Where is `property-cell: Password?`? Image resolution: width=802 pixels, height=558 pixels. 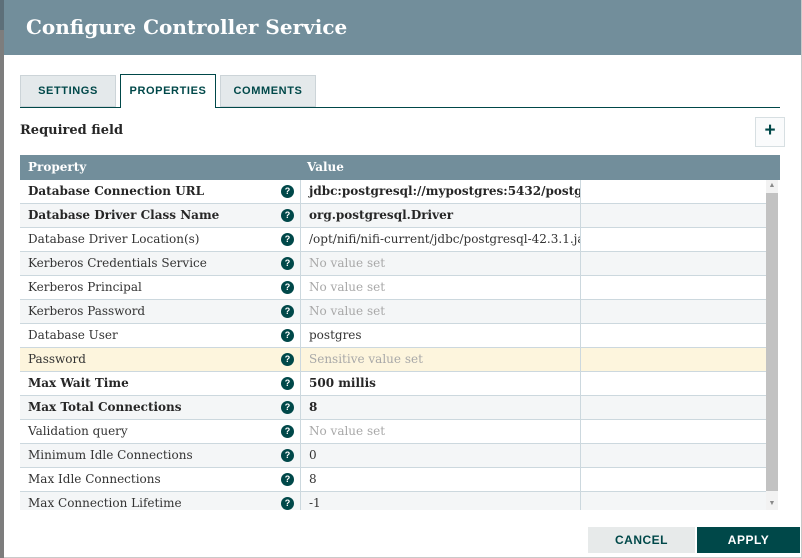
property-cell: Password? is located at coordinates (160, 359).